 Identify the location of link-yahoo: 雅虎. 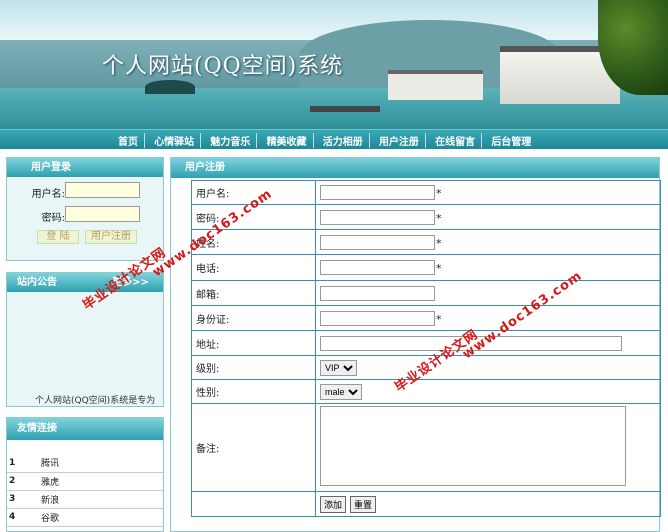
(102, 481).